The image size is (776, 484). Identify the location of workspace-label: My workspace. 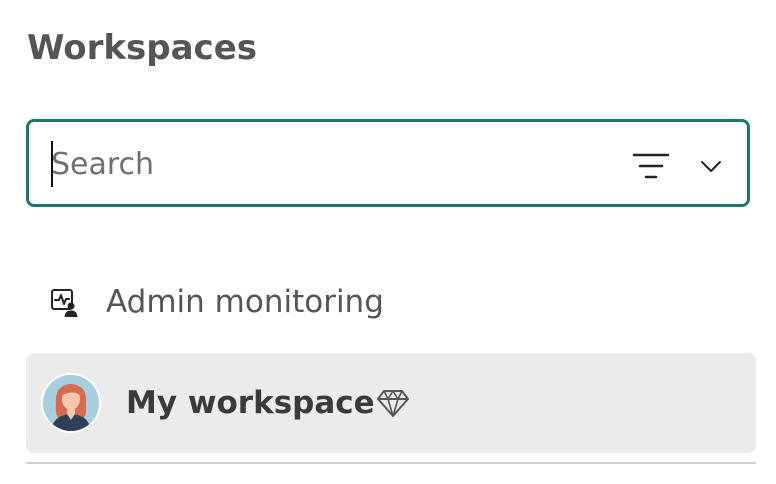
(250, 403).